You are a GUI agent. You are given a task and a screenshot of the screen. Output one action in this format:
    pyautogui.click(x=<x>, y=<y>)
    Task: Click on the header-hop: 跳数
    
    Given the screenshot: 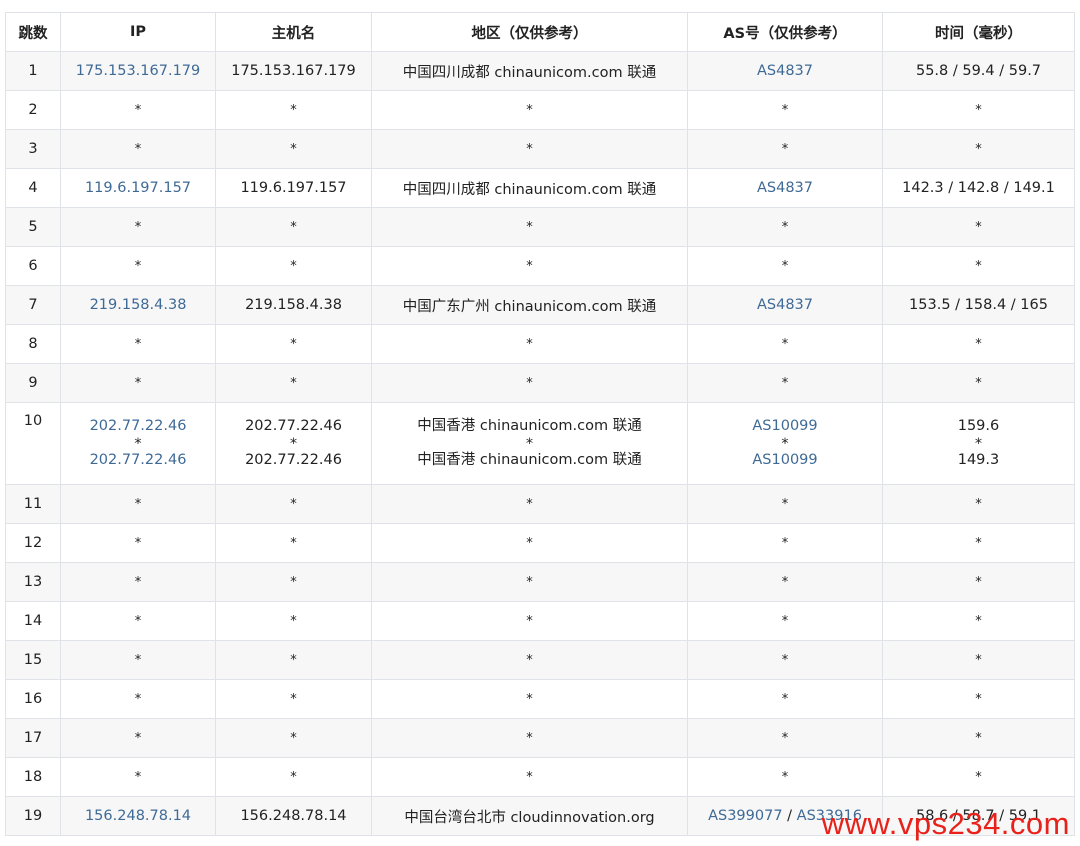 What is the action you would take?
    pyautogui.click(x=33, y=32)
    